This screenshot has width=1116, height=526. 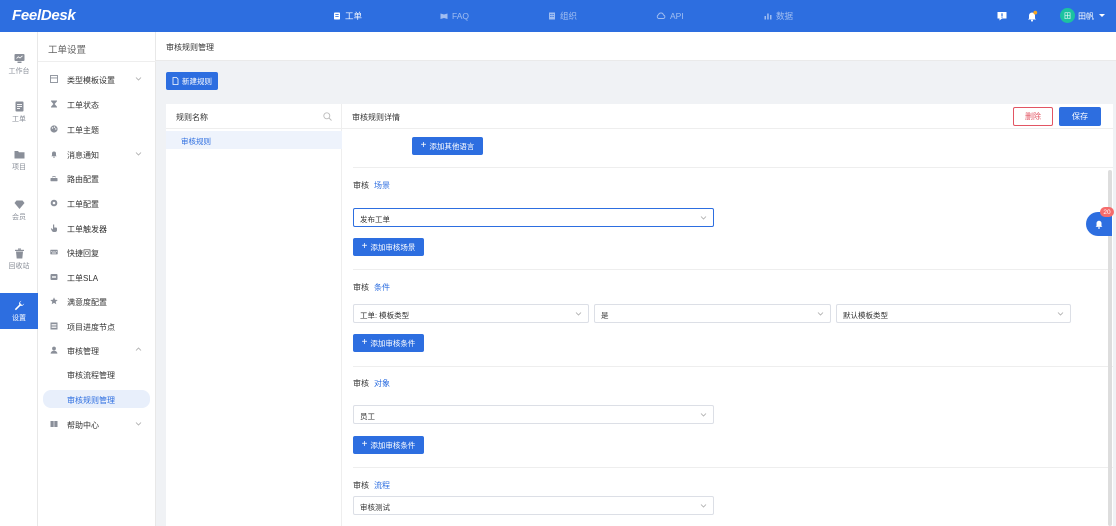 What do you see at coordinates (19, 112) in the screenshot?
I see `rail-item-ticket: 工单` at bounding box center [19, 112].